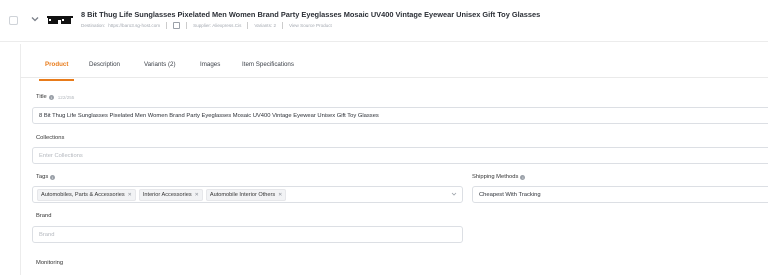  I want to click on title-label: Title, so click(41, 97).